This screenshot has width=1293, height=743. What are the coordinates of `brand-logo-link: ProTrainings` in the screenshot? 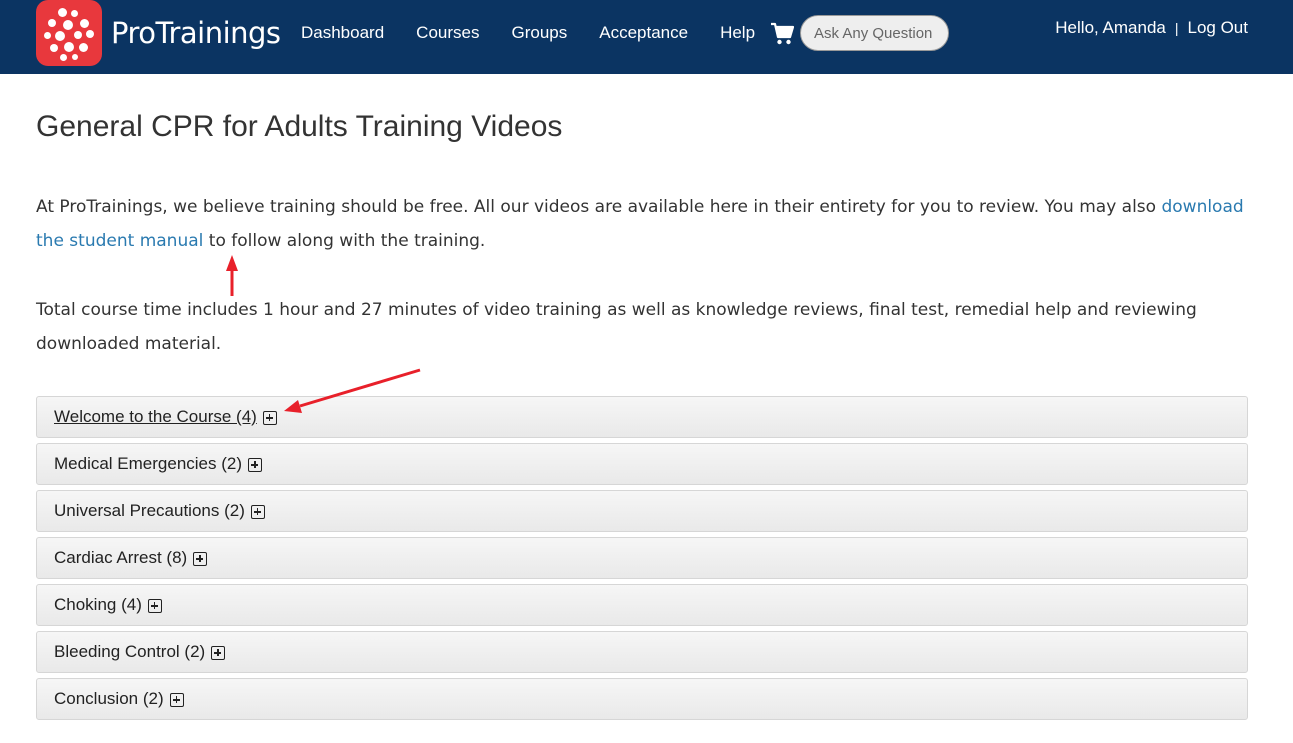 It's located at (158, 33).